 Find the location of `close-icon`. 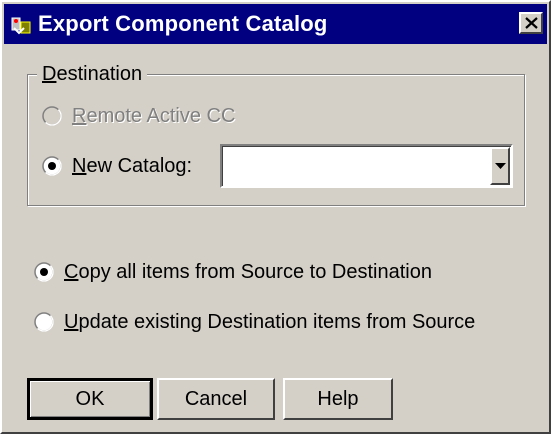

close-icon is located at coordinates (531, 23).